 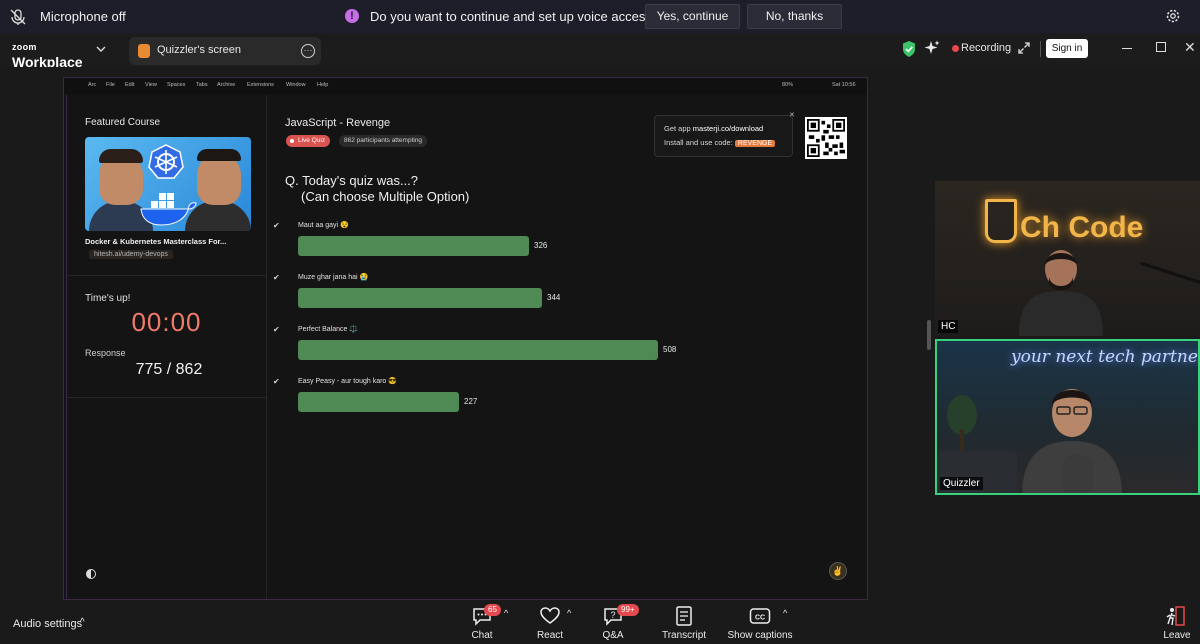 What do you see at coordinates (573, 241) in the screenshot?
I see `quiz-option: ✔ Maut aa gayi 😵 326` at bounding box center [573, 241].